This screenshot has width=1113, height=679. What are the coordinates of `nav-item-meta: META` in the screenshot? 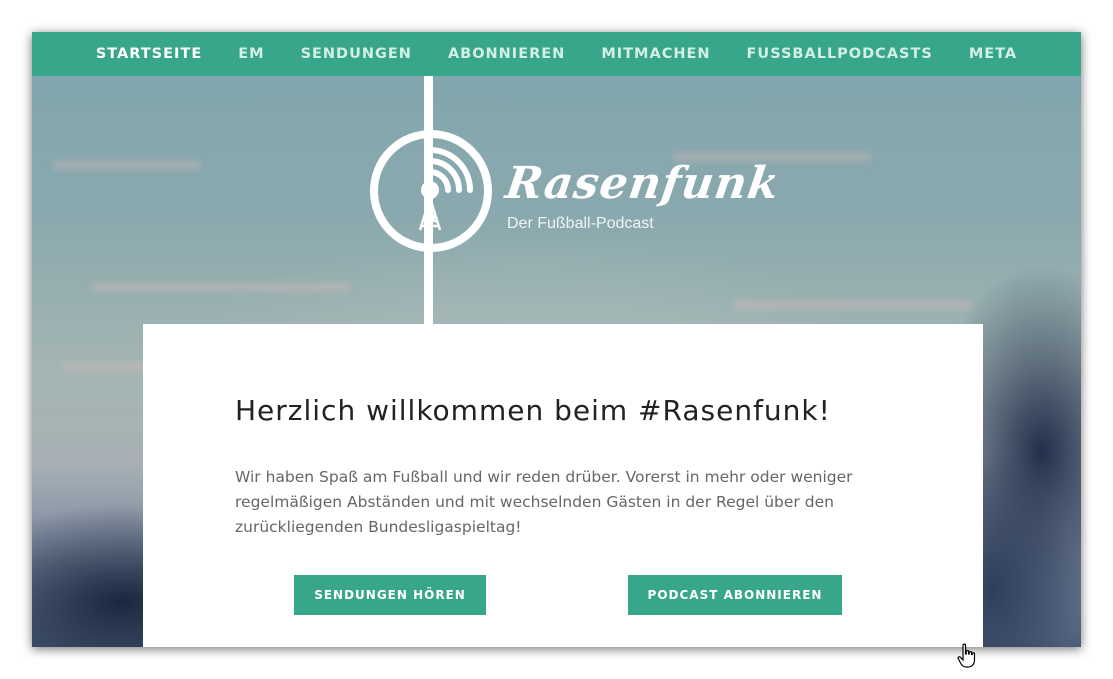 It's located at (993, 54).